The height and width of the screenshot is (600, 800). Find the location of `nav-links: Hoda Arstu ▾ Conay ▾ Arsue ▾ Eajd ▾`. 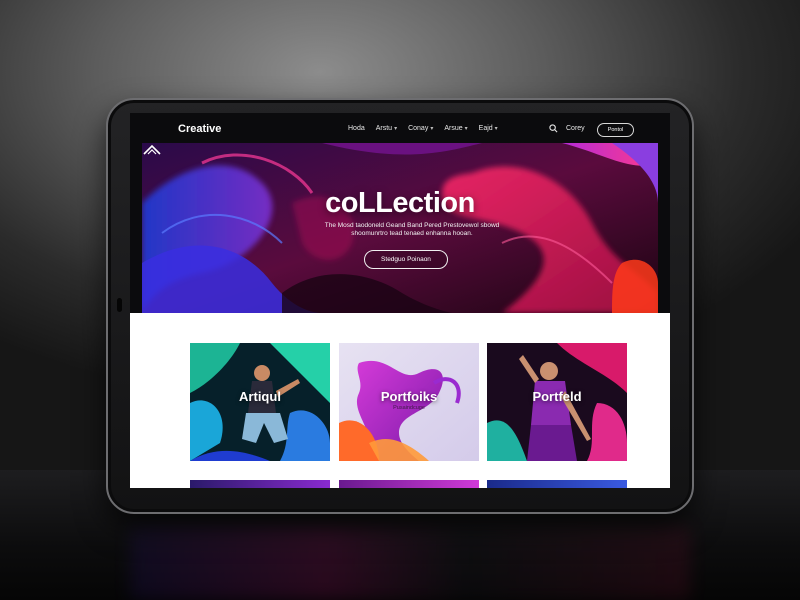

nav-links: Hoda Arstu ▾ Conay ▾ Arsue ▾ Eajd ▾ is located at coordinates (423, 128).